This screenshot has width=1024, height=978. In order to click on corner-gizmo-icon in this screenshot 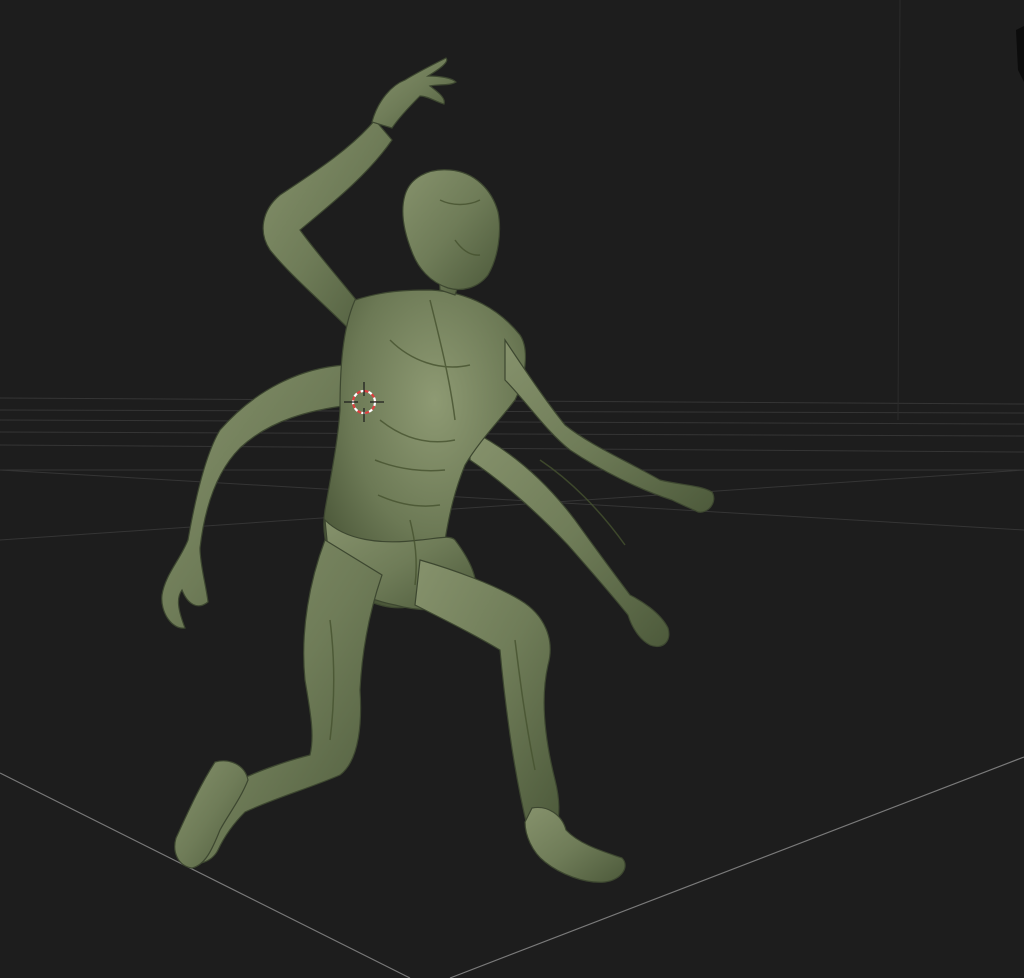, I will do `click(1020, 54)`.